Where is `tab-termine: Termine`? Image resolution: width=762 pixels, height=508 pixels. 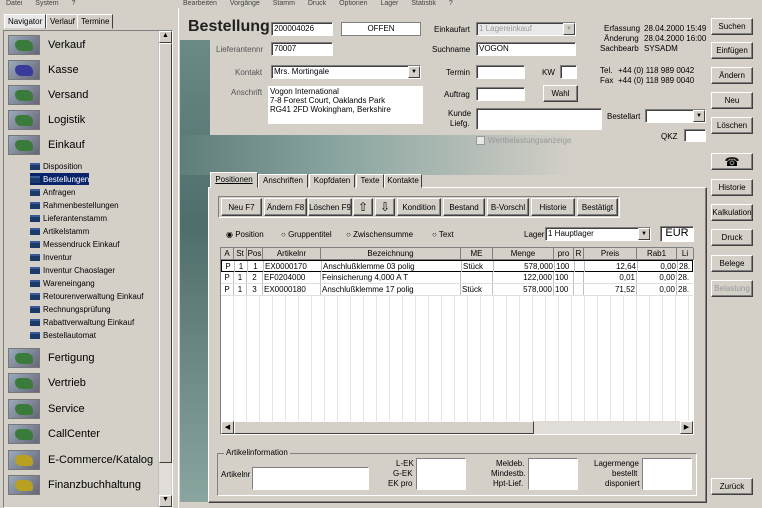
tab-termine: Termine is located at coordinates (95, 21).